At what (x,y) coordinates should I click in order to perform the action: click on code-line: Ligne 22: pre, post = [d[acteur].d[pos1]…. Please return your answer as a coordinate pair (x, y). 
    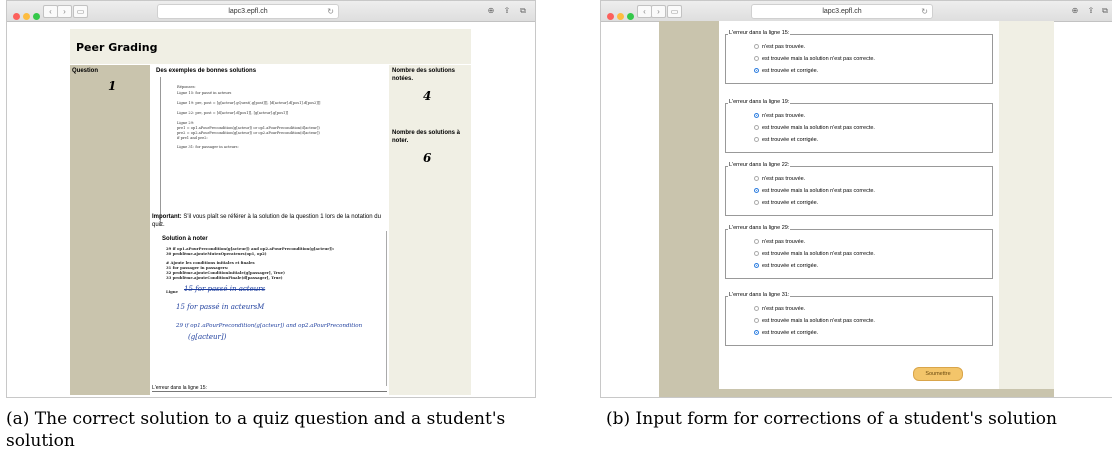
    Looking at the image, I should click on (233, 113).